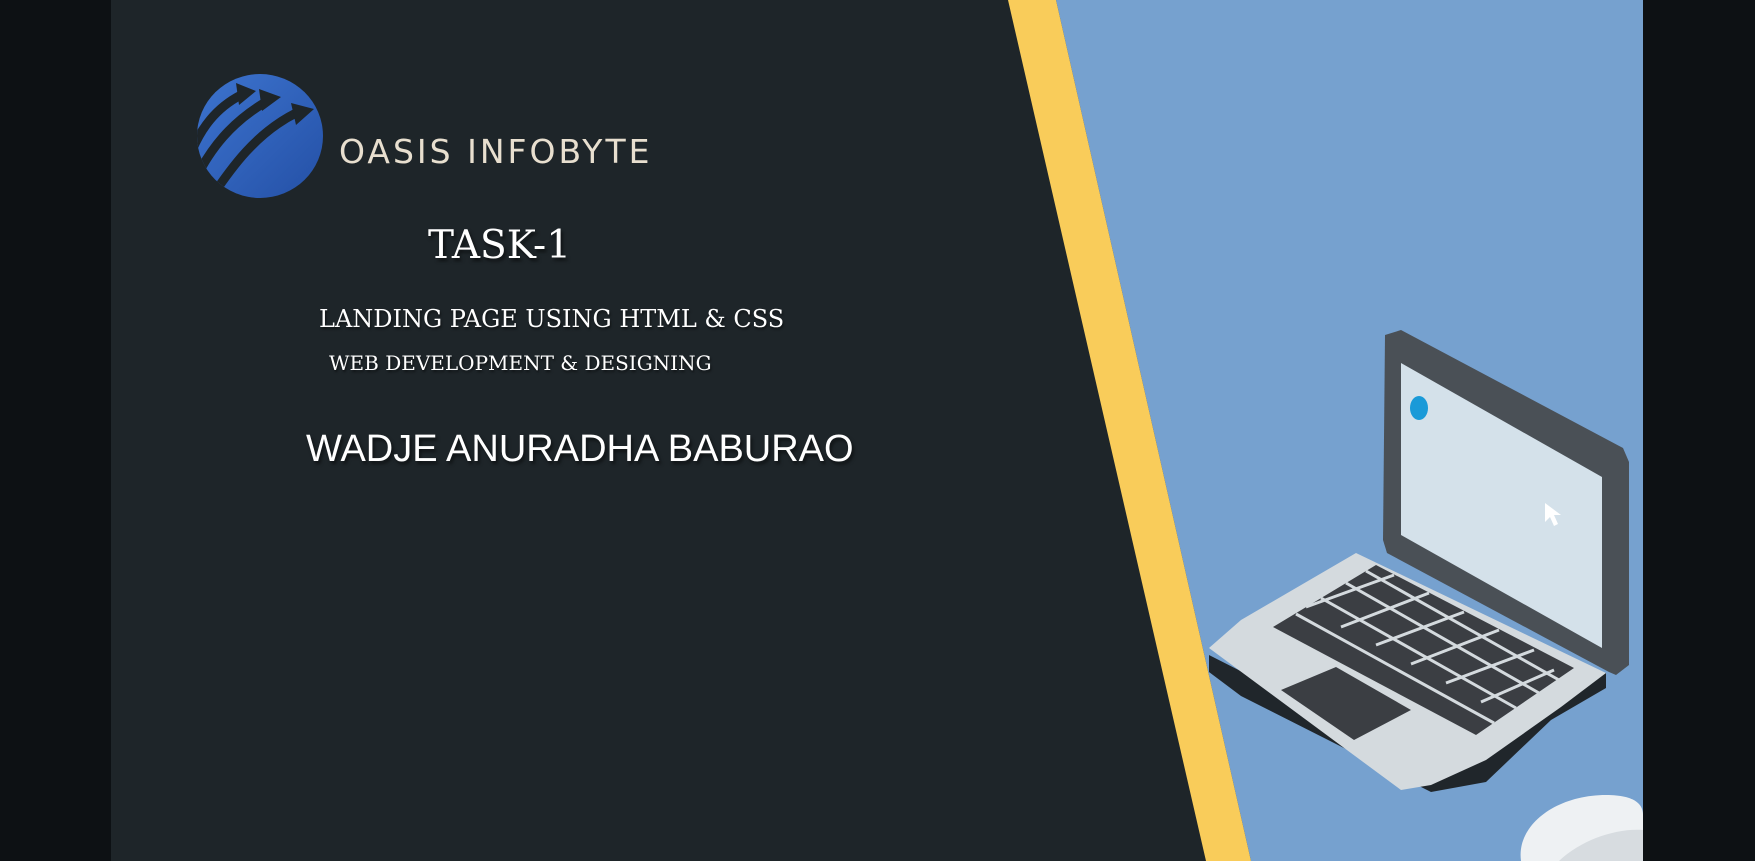  I want to click on author-name: WADJE ANURADHA BABURAO, so click(580, 449).